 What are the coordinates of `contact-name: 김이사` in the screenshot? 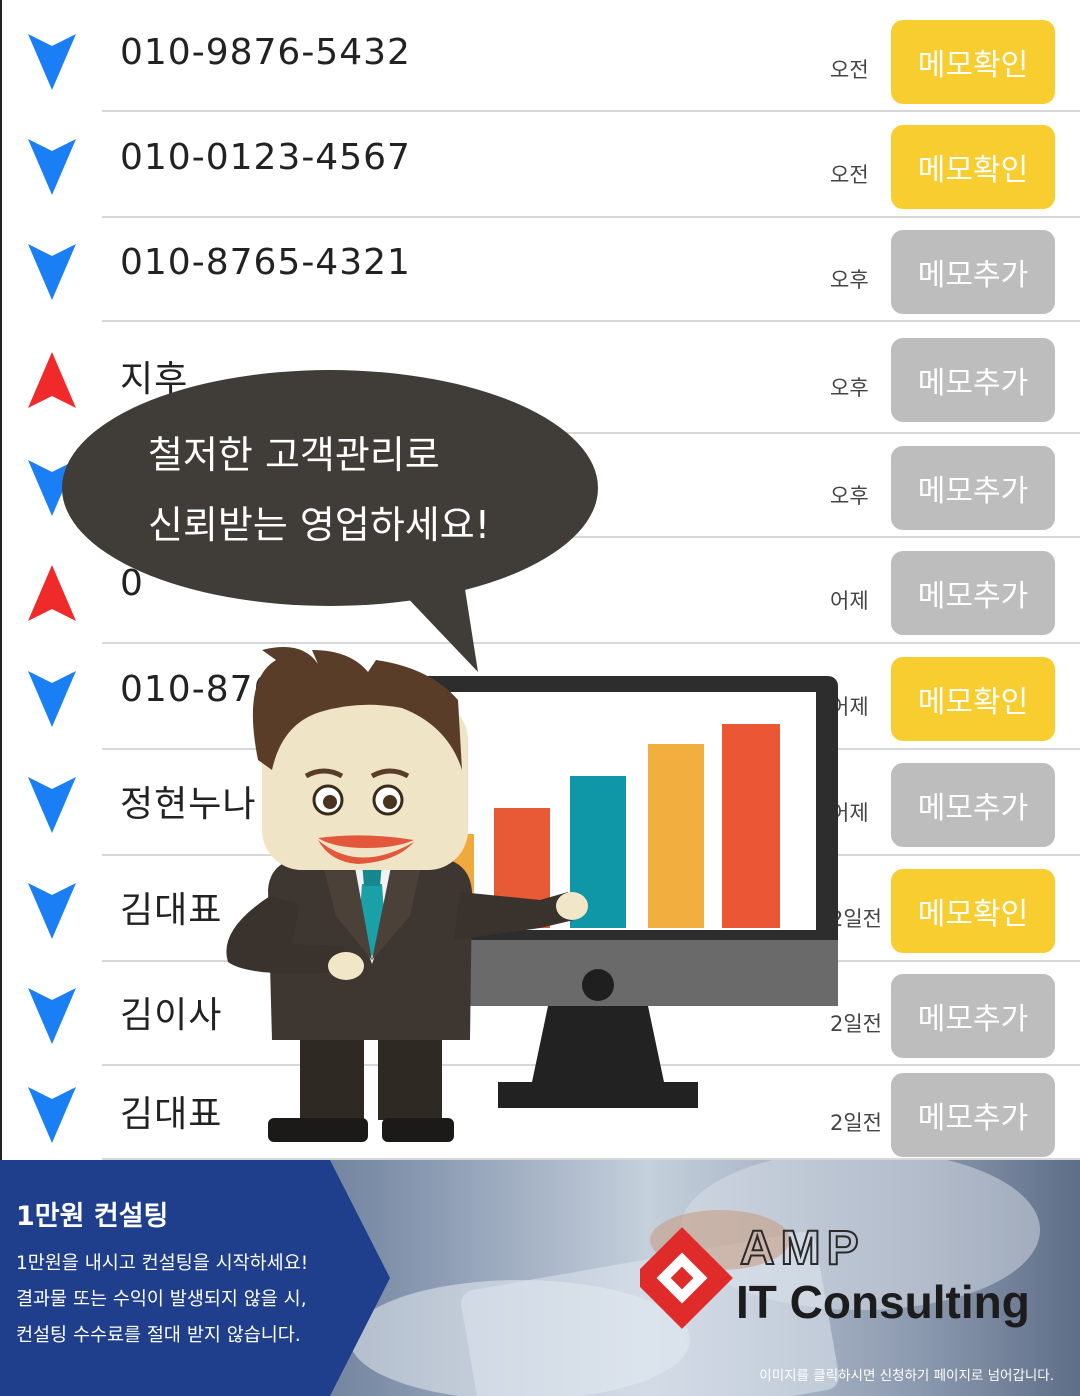 It's located at (171, 1015).